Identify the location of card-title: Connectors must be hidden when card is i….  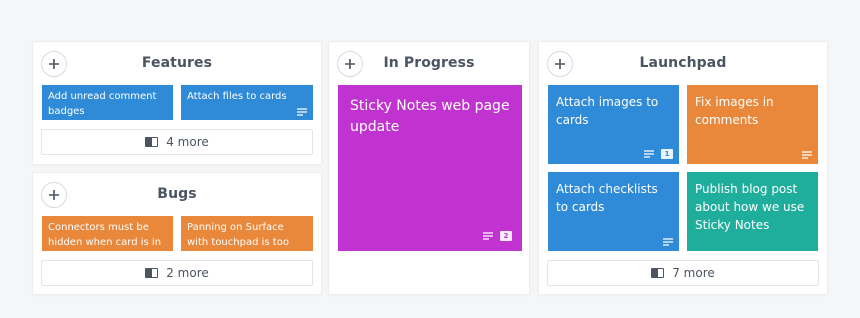
(105, 235).